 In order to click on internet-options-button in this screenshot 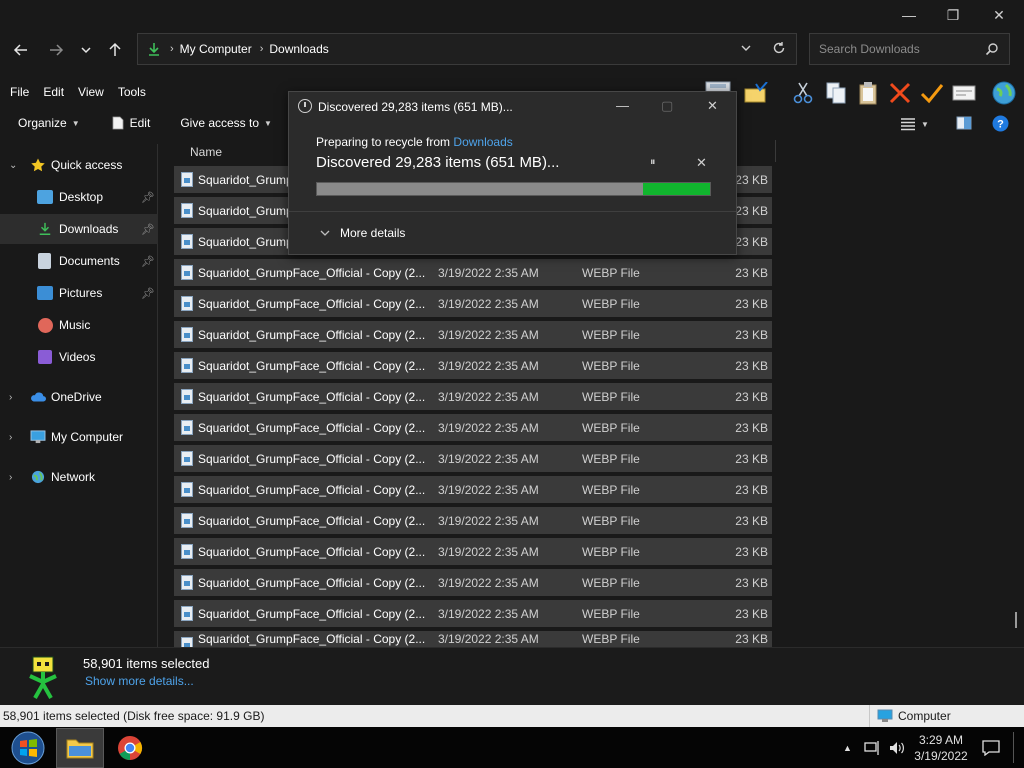, I will do `click(1004, 93)`.